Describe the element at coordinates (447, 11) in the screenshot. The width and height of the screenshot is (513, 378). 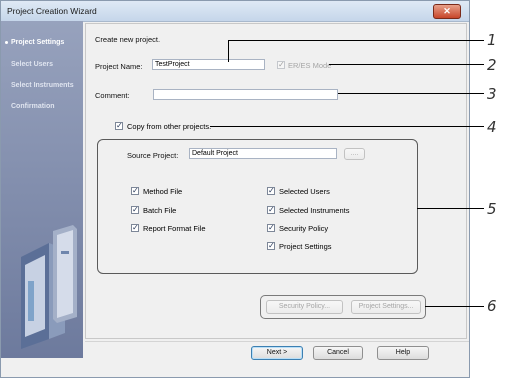
I see `close-icon: ✕` at that location.